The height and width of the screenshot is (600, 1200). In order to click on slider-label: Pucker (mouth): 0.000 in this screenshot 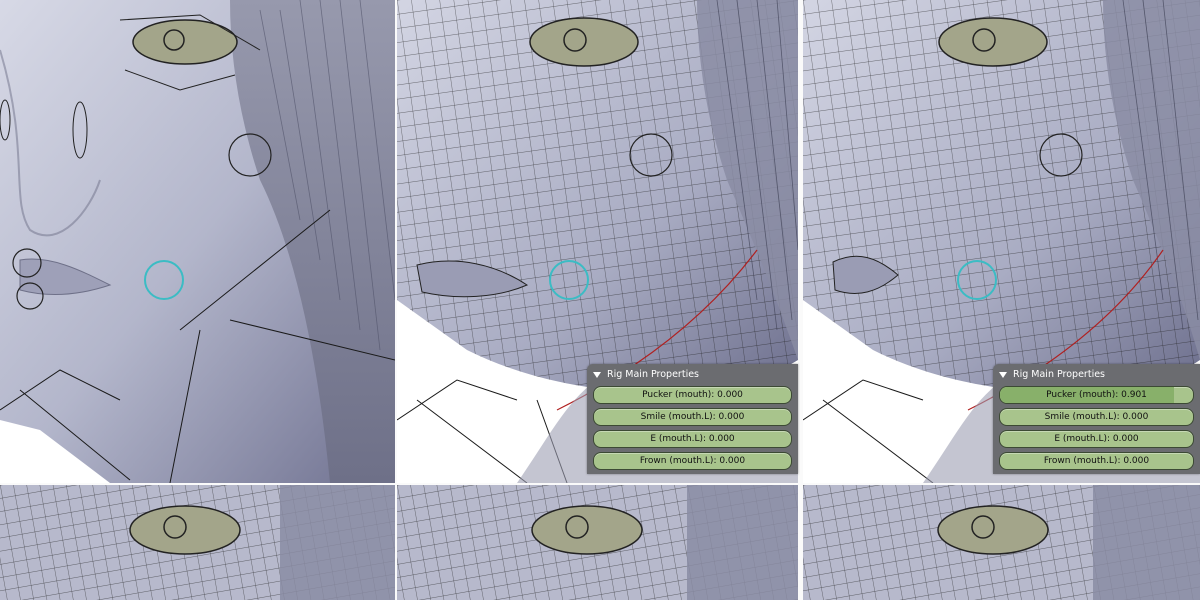, I will do `click(692, 395)`.